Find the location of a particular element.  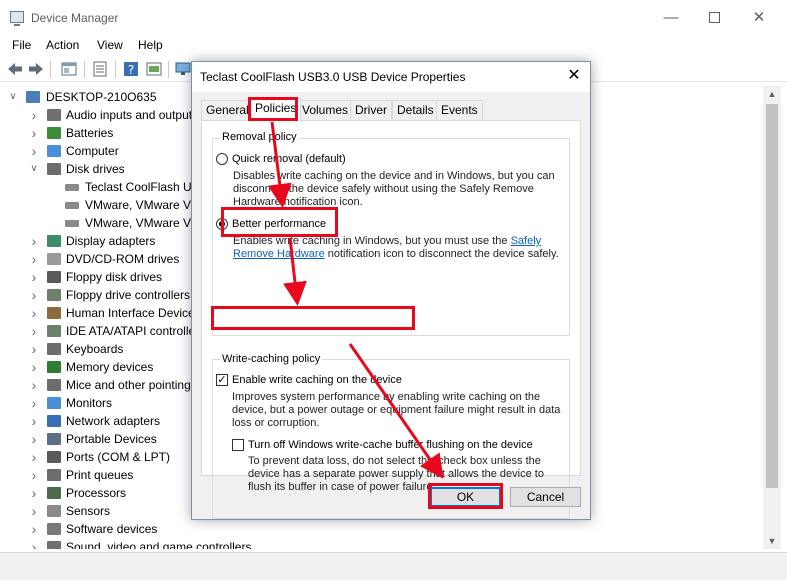

tree-item-label: Print queues is located at coordinates (100, 475).